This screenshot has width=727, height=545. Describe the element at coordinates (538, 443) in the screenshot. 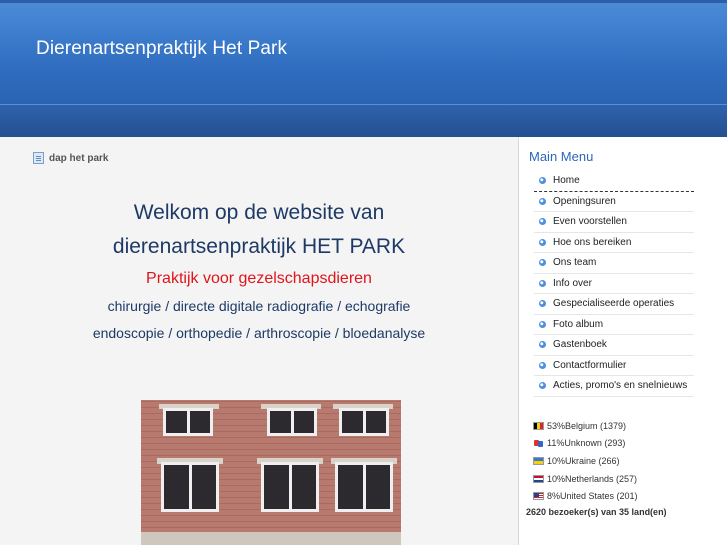

I see `unknown-flag-icon` at that location.